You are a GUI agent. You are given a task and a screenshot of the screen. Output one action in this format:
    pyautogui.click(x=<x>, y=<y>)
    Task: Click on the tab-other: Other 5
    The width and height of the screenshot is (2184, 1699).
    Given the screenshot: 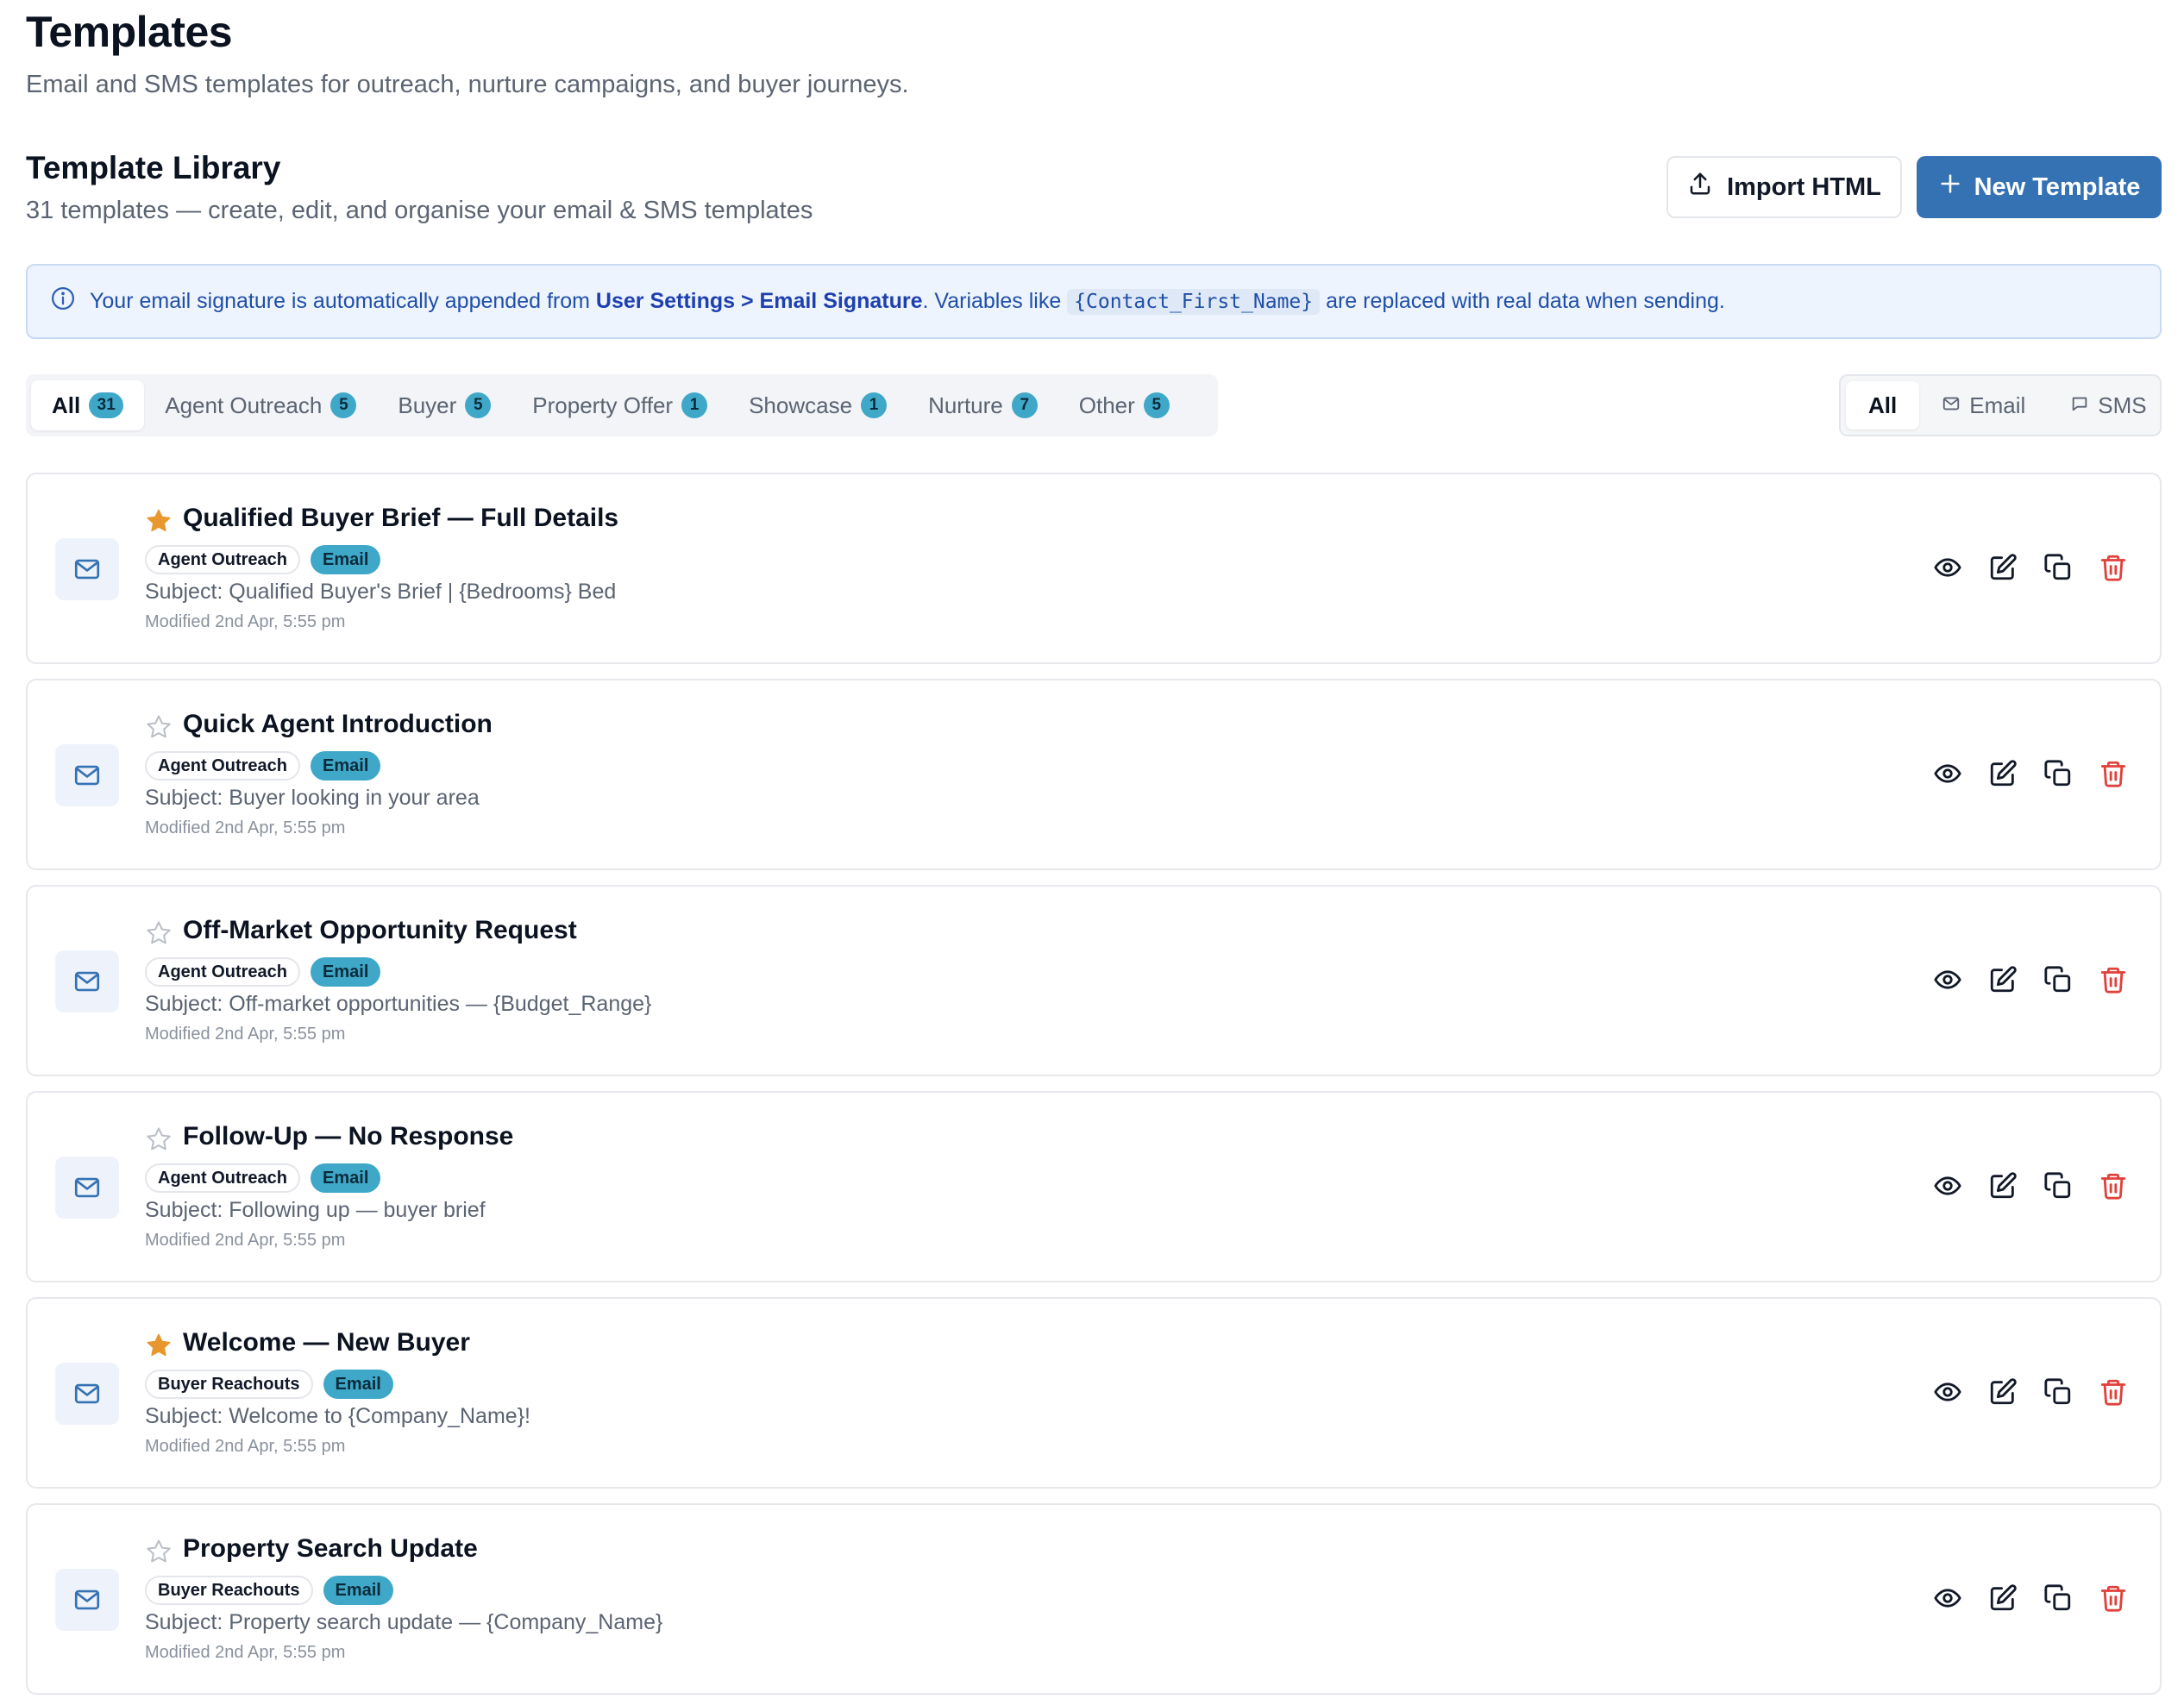 What is the action you would take?
    pyautogui.click(x=1124, y=405)
    